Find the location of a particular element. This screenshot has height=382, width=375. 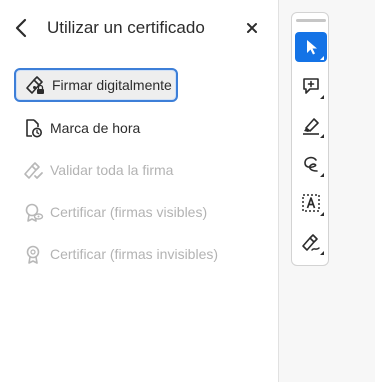

highlight-tool is located at coordinates (311, 125).